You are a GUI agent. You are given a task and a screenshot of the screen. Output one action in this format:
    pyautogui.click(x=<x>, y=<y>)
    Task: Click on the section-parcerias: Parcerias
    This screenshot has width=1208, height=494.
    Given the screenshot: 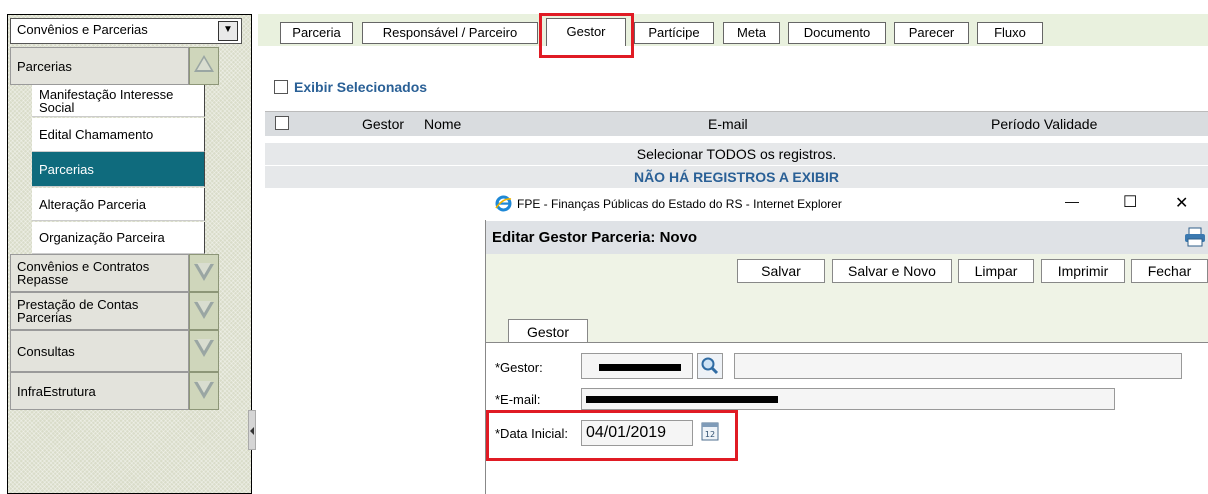 What is the action you would take?
    pyautogui.click(x=99, y=66)
    